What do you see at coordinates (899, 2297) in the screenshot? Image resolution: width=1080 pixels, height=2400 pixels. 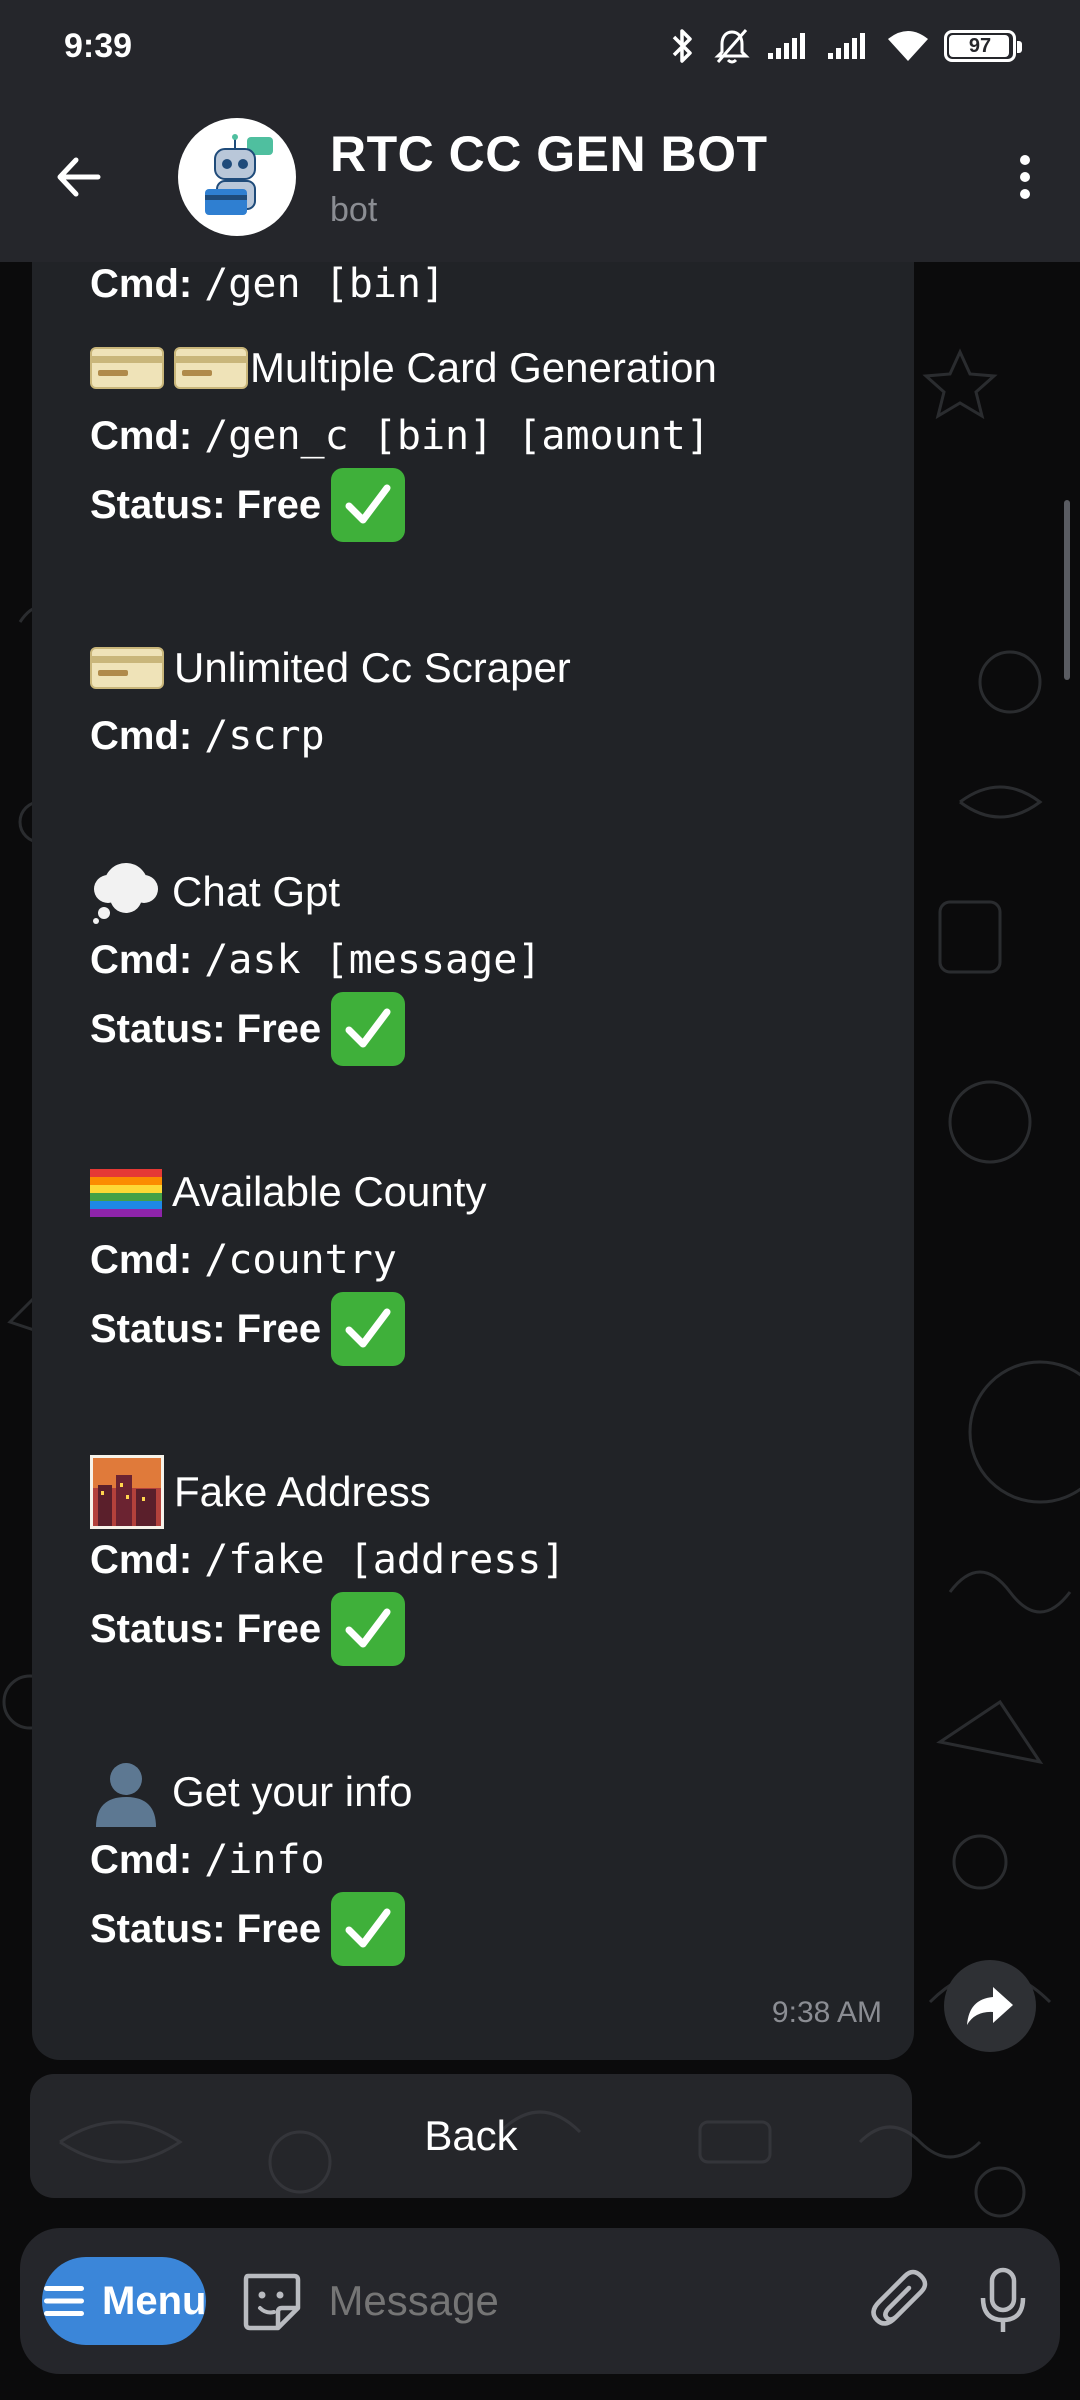 I see `paperclip-icon` at bounding box center [899, 2297].